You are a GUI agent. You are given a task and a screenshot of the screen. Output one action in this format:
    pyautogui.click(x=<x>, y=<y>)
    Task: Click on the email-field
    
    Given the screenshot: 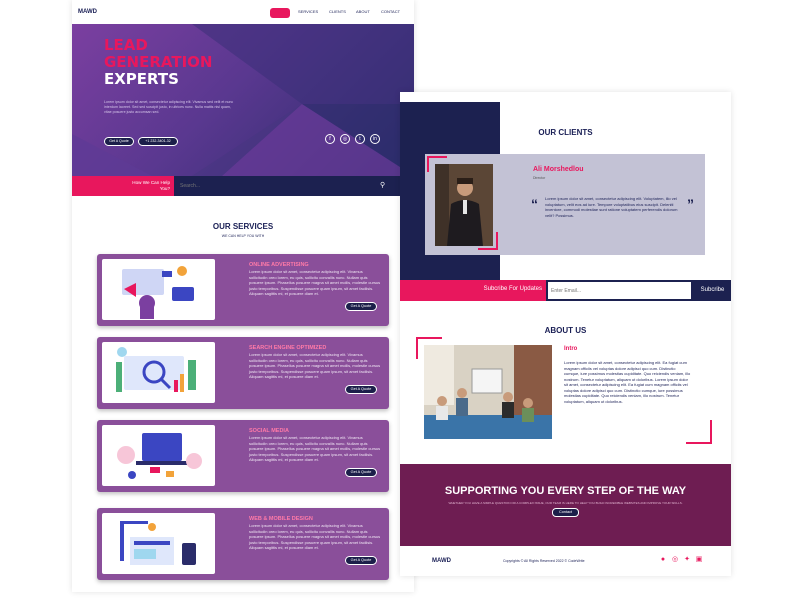 What is the action you would take?
    pyautogui.click(x=619, y=290)
    